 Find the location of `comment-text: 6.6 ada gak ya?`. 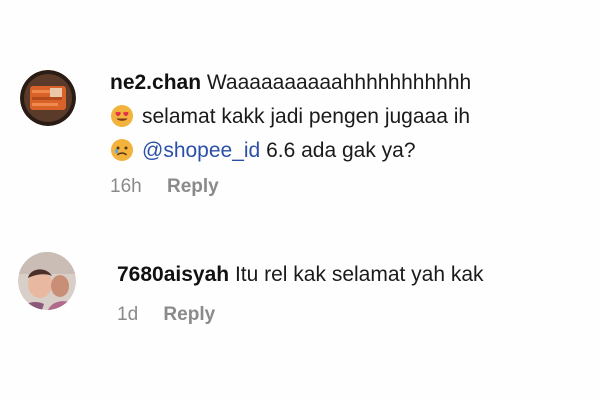

comment-text: 6.6 ada gak ya? is located at coordinates (338, 150).